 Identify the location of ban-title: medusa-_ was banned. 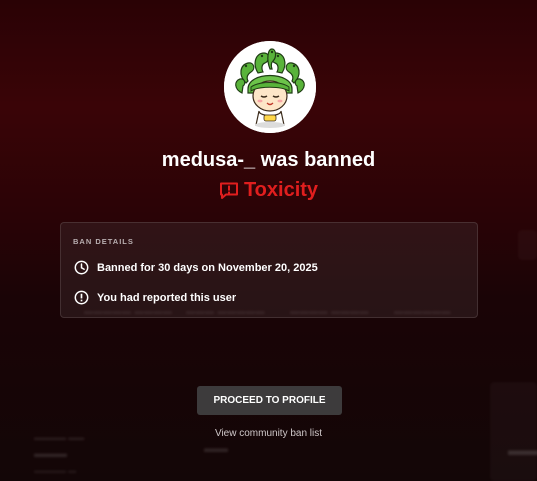
(268, 160).